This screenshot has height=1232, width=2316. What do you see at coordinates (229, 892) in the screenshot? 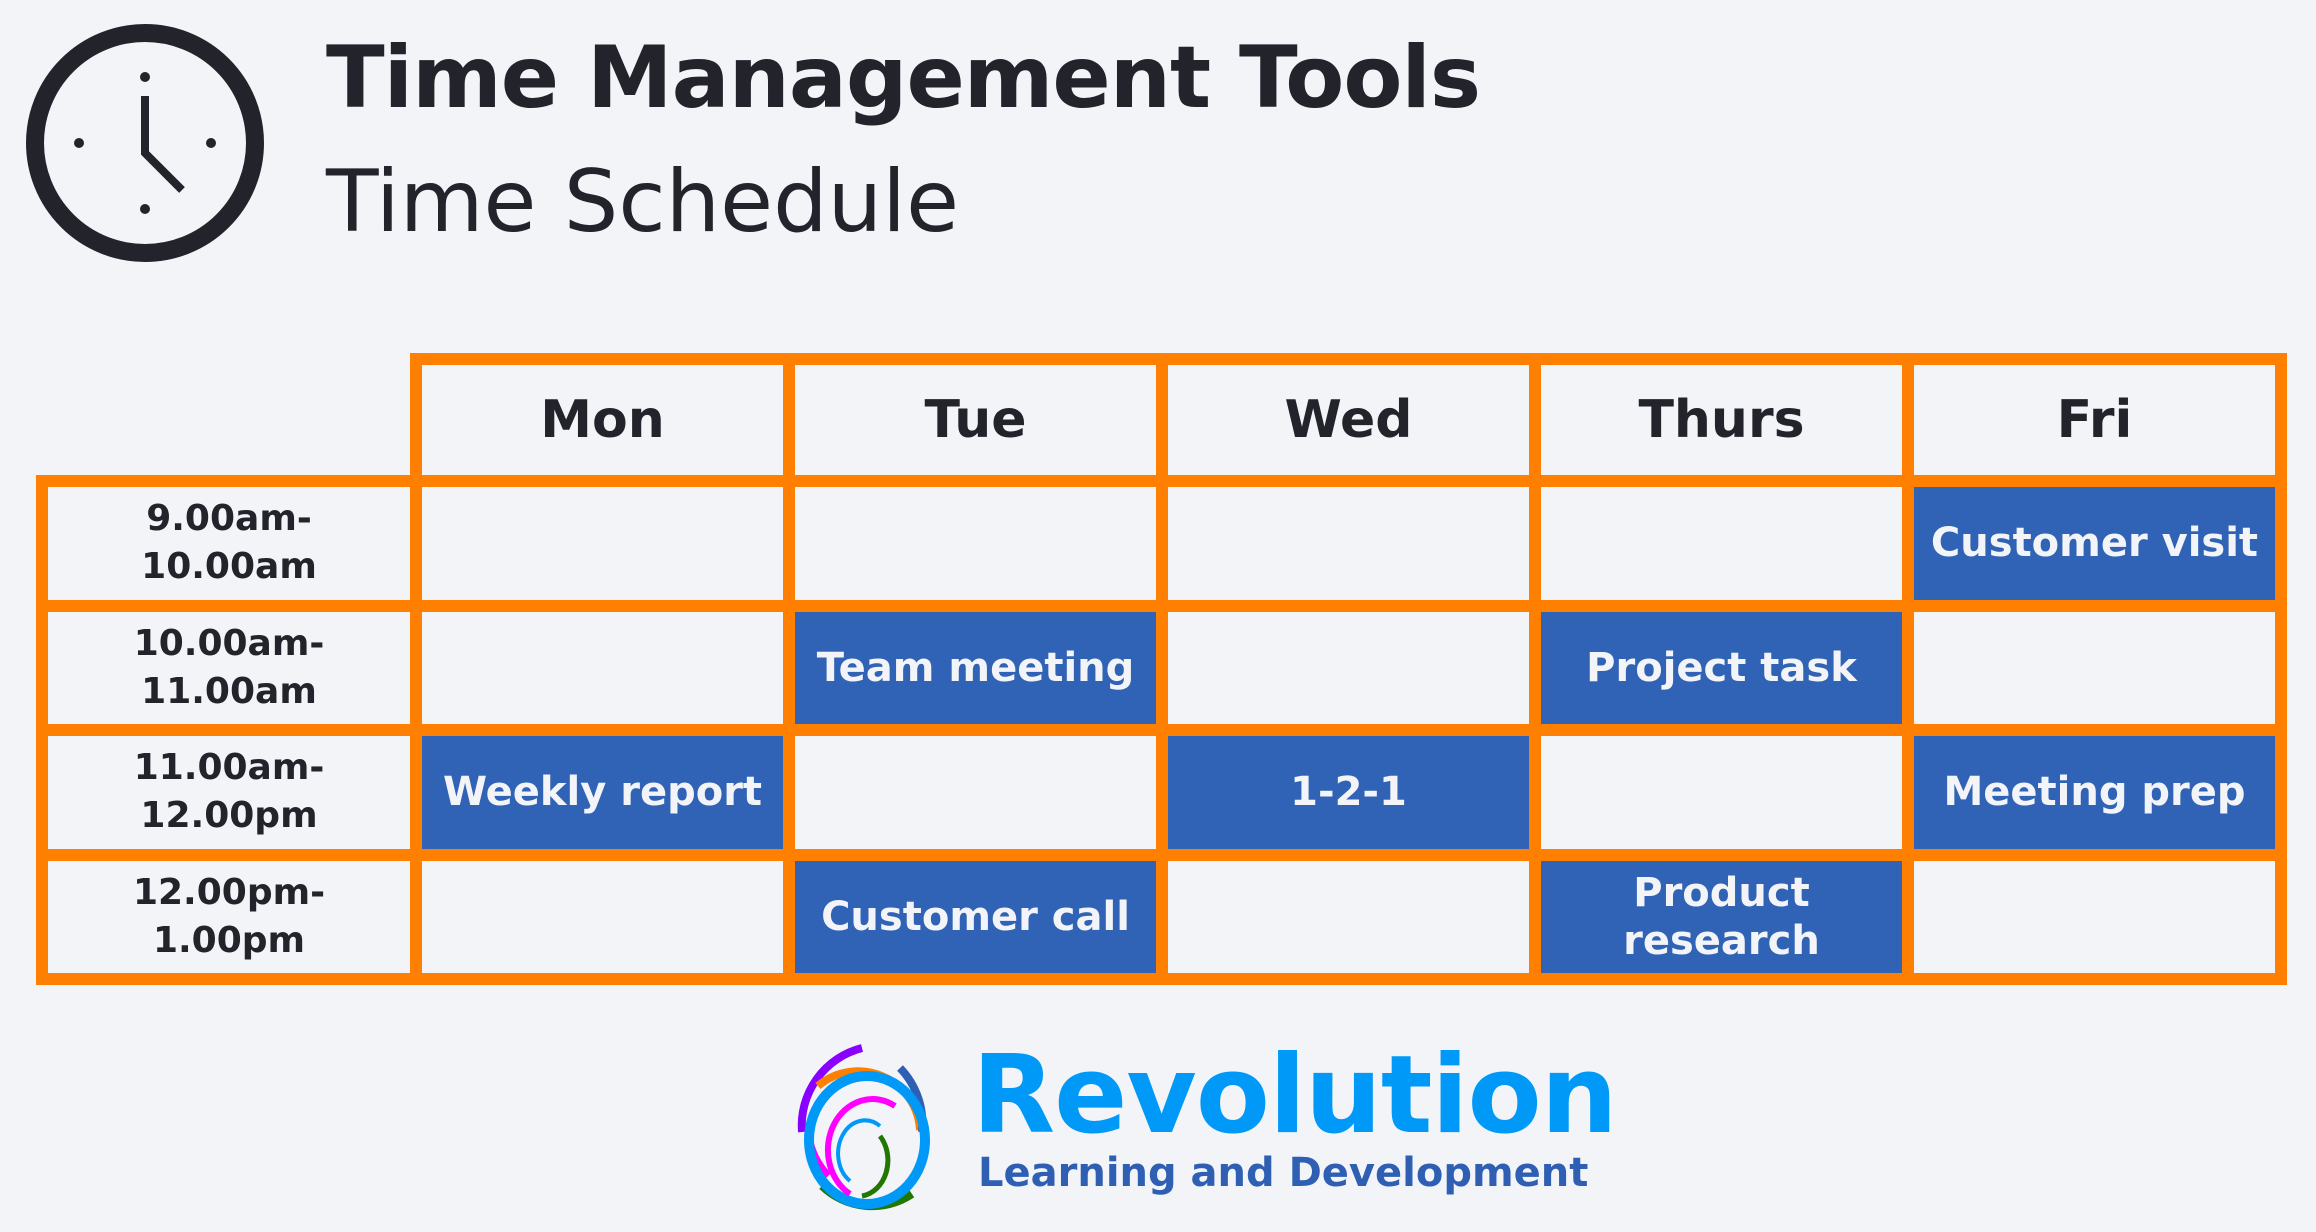
I see `time-start: 12.00pm-` at bounding box center [229, 892].